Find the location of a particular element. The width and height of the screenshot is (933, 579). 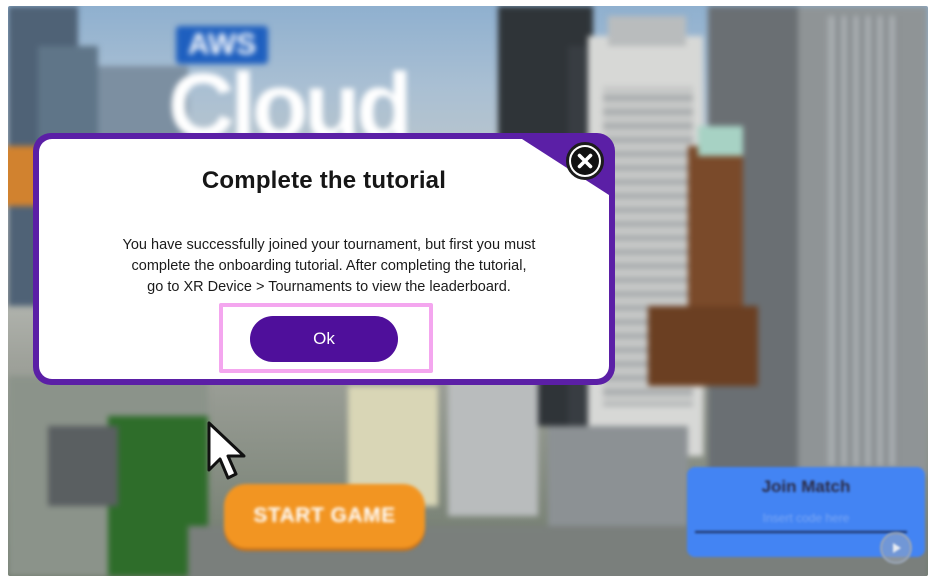

join-match-title: Join Match is located at coordinates (806, 486).